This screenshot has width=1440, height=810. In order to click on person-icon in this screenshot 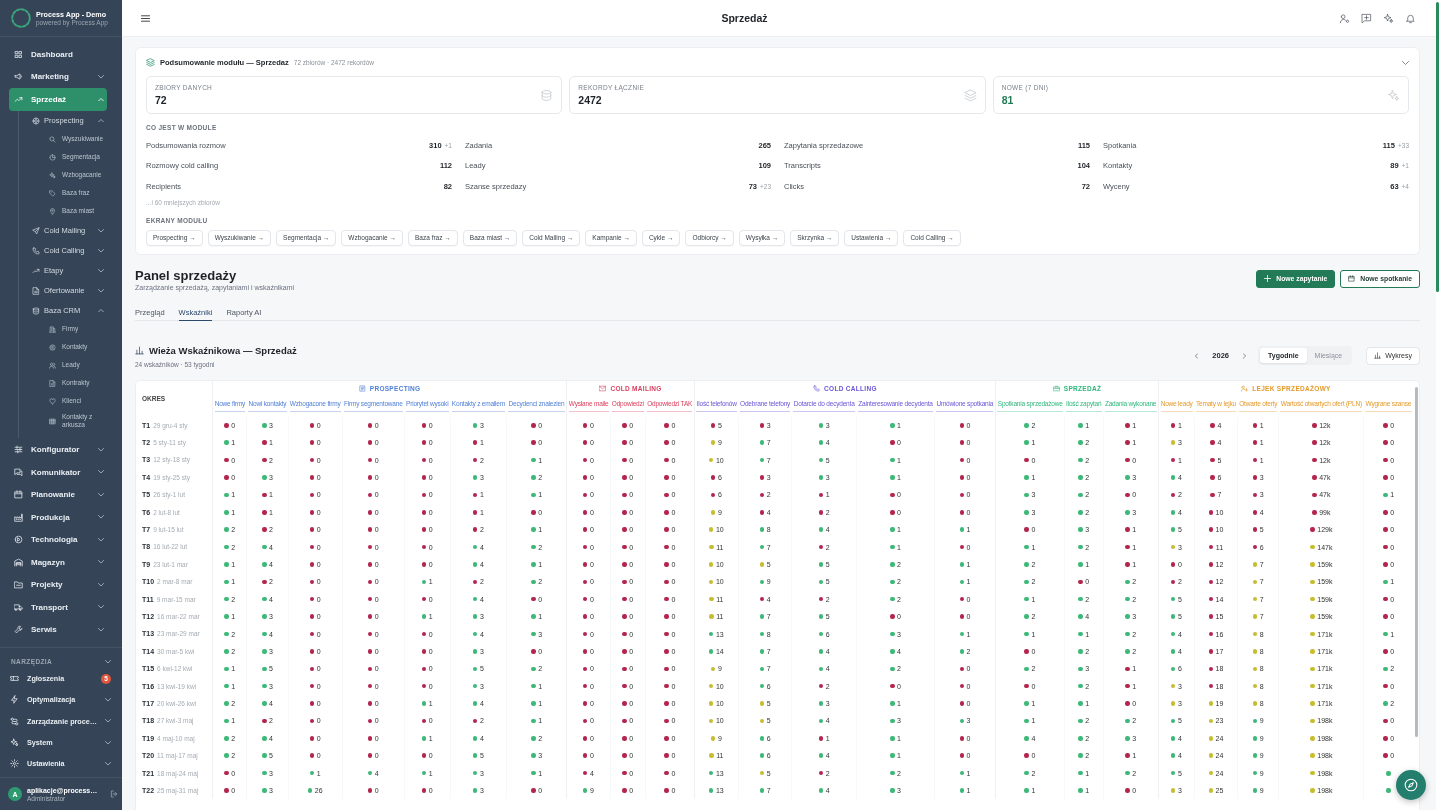, I will do `click(1344, 18)`.